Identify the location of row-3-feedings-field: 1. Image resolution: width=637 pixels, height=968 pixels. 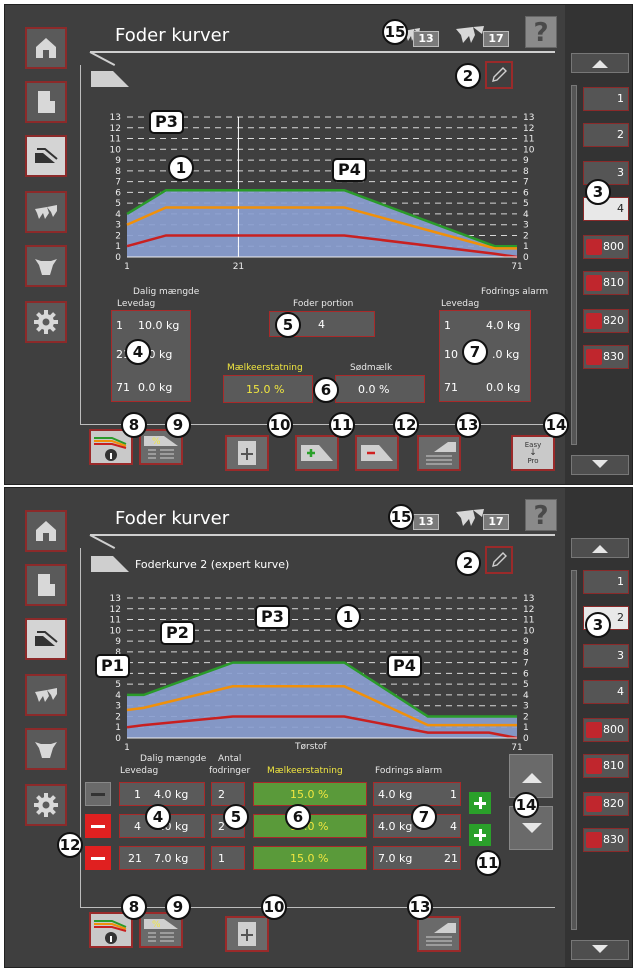
(228, 858).